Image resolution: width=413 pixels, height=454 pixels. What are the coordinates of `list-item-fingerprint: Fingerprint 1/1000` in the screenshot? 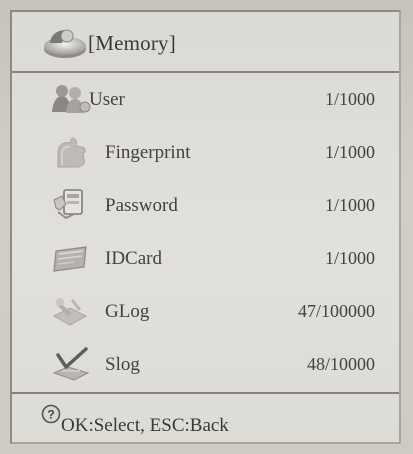 It's located at (205, 152).